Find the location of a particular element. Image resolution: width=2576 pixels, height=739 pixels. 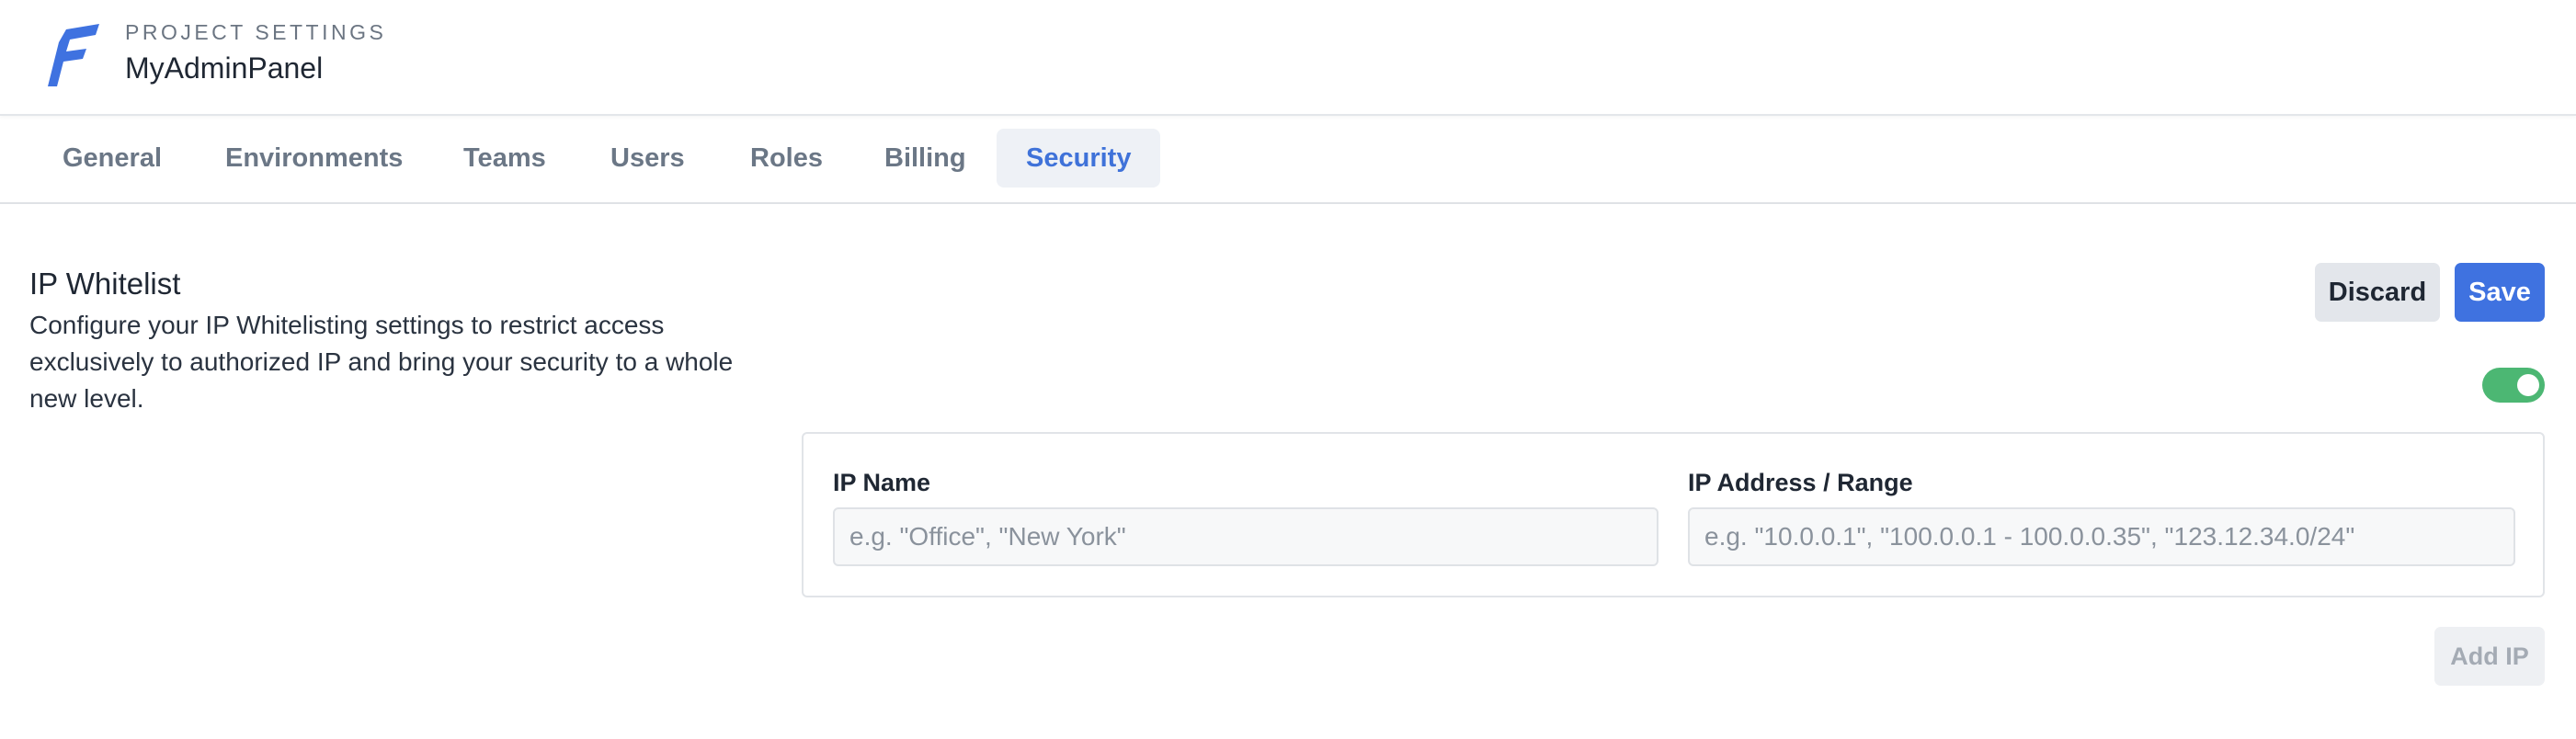

ip-address-input is located at coordinates (2101, 536).